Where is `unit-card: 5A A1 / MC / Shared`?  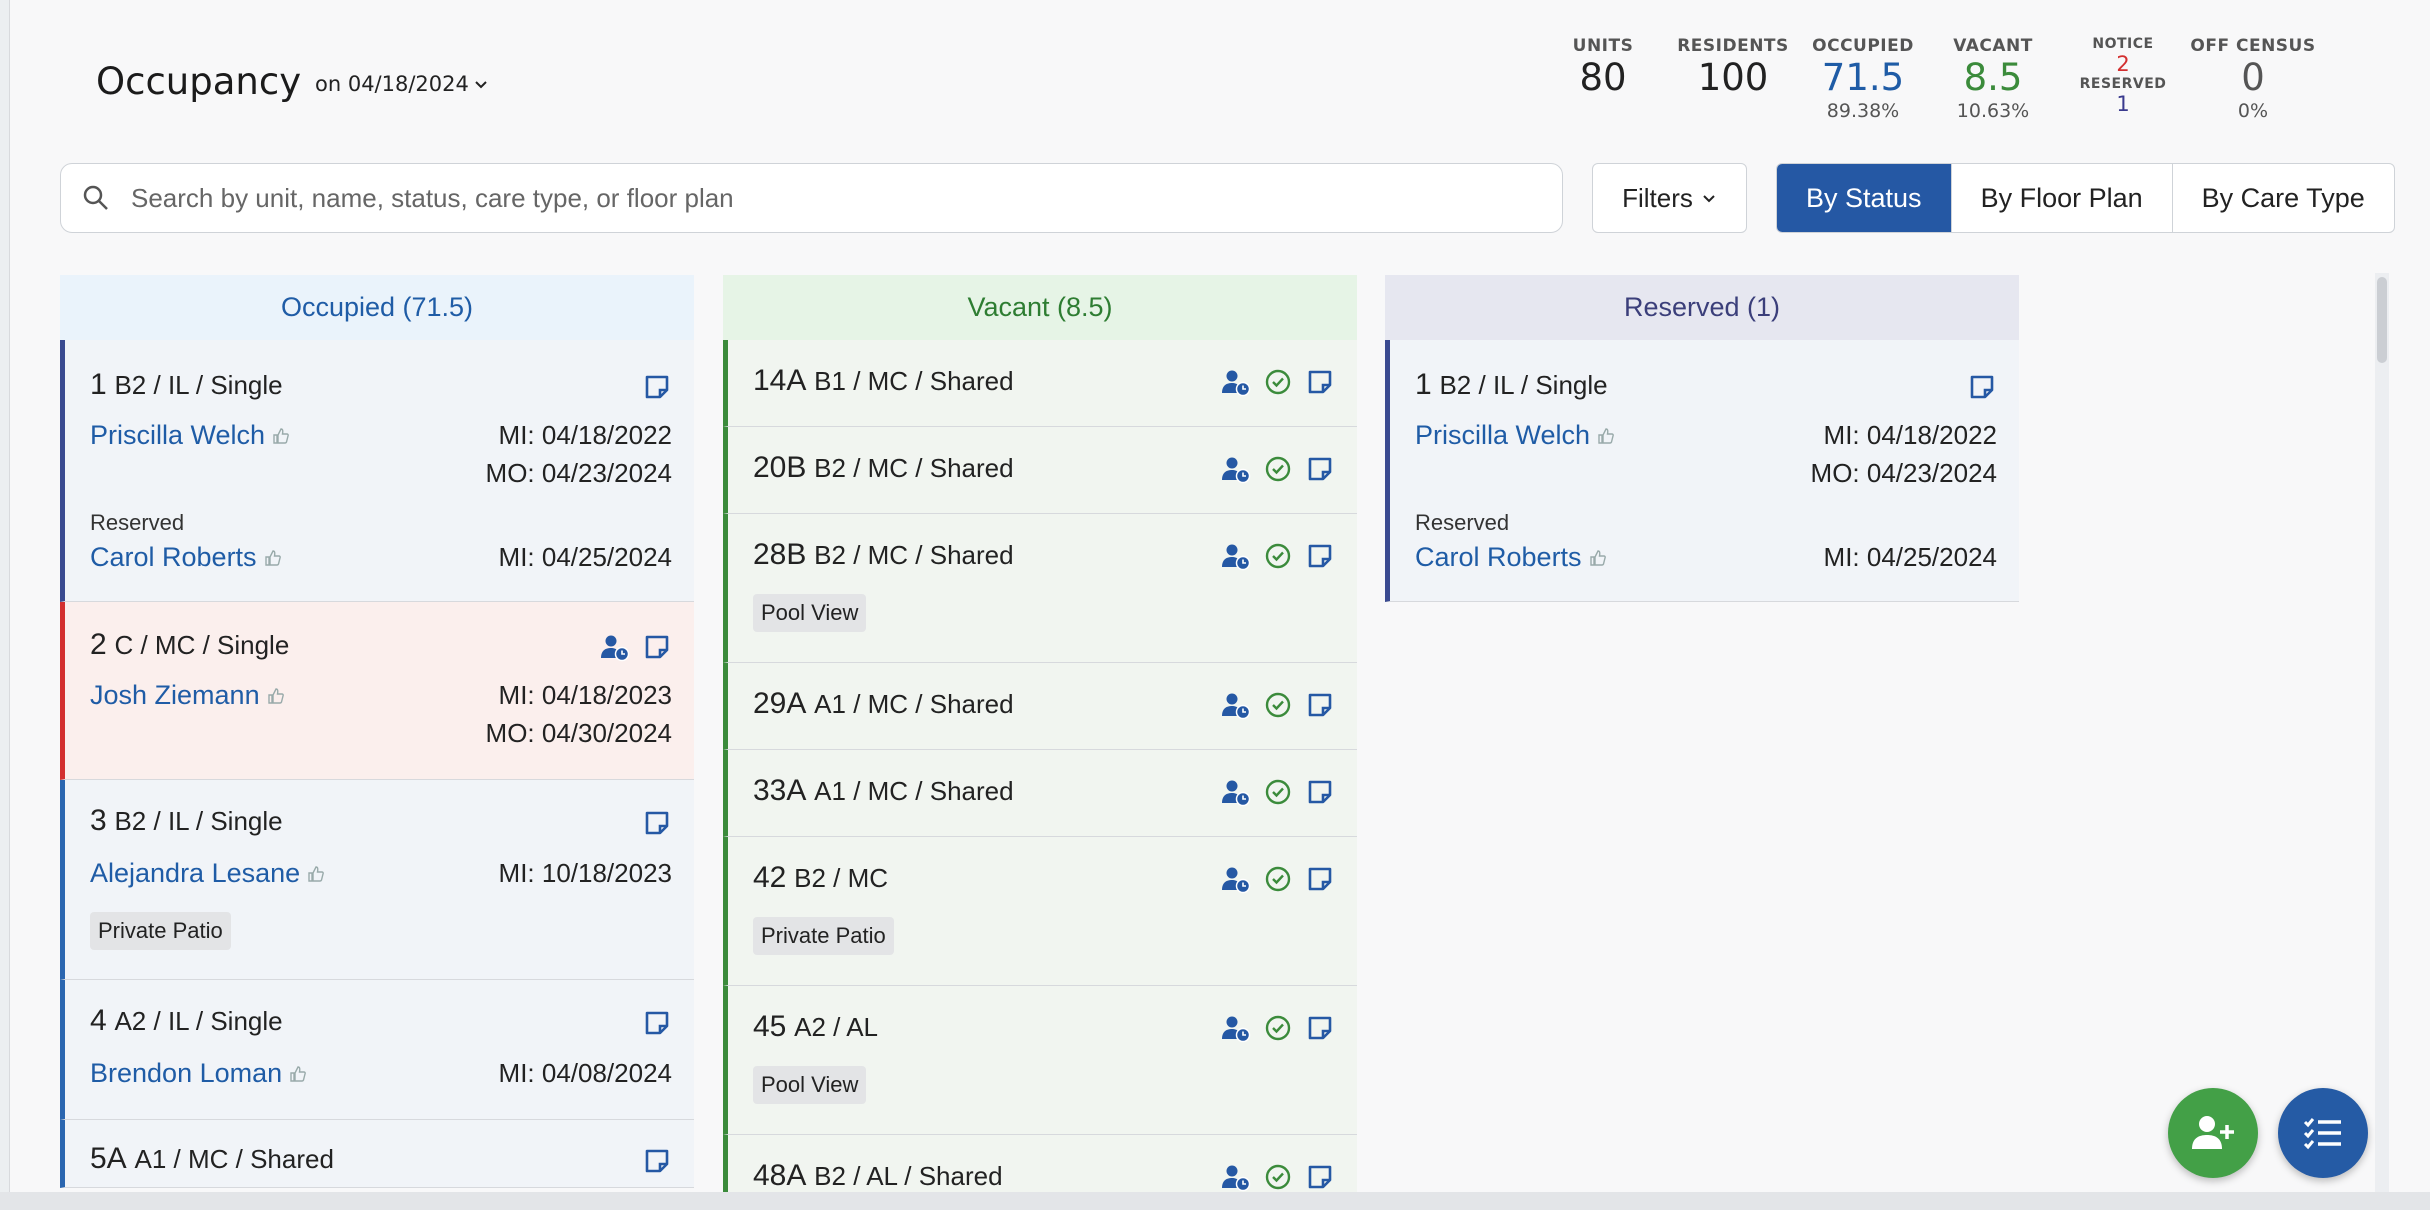
unit-card: 5A A1 / MC / Shared is located at coordinates (377, 1154).